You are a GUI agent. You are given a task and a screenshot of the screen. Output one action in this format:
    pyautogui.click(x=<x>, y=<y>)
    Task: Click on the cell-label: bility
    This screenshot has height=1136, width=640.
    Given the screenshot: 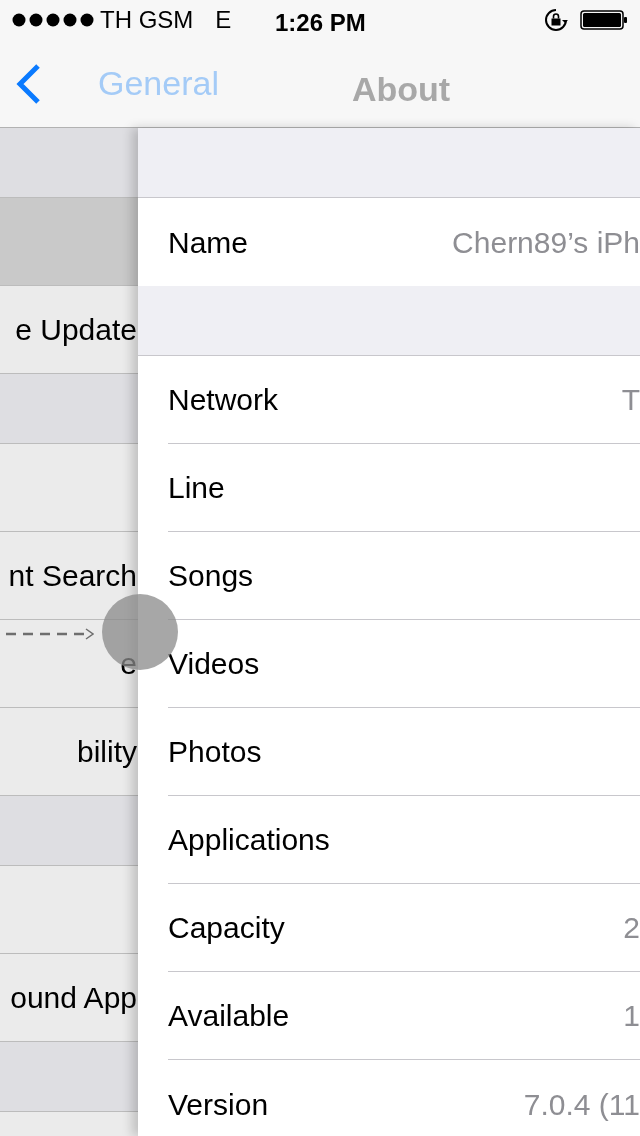 What is the action you would take?
    pyautogui.click(x=107, y=752)
    